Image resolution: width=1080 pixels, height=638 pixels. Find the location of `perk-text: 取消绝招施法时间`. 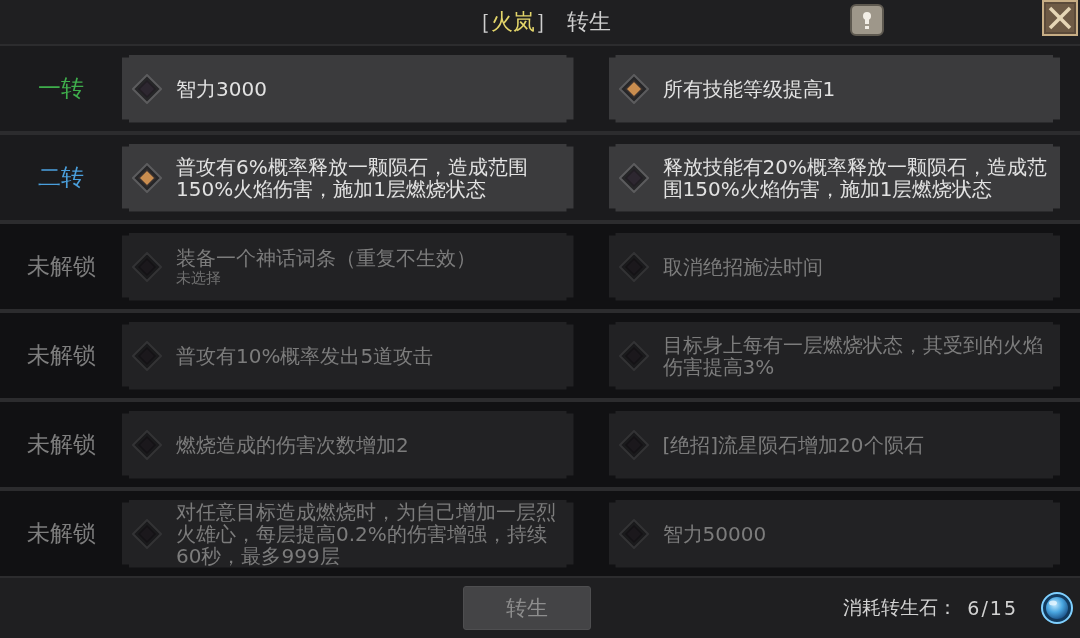

perk-text: 取消绝招施法时间 is located at coordinates (742, 266).